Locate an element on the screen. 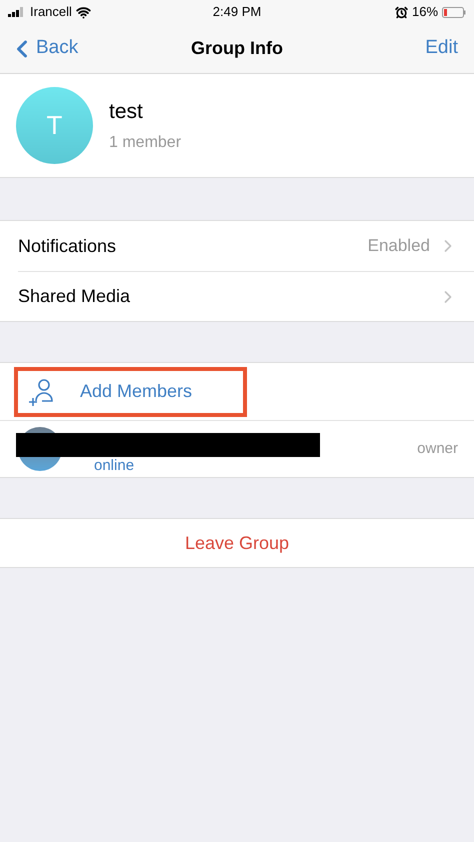 Image resolution: width=474 pixels, height=842 pixels. carrier-name: Irancell is located at coordinates (51, 12).